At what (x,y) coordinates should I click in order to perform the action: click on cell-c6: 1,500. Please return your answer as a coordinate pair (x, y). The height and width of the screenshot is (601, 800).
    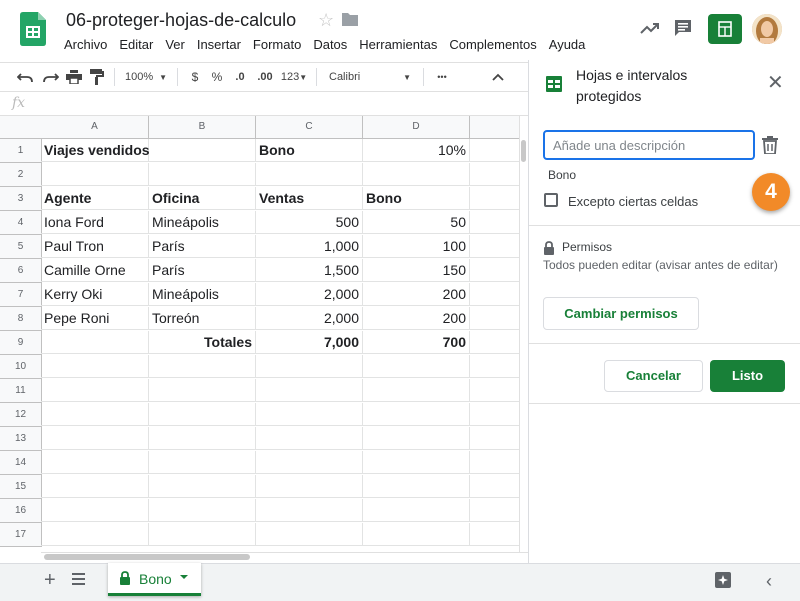
    Looking at the image, I should click on (309, 270).